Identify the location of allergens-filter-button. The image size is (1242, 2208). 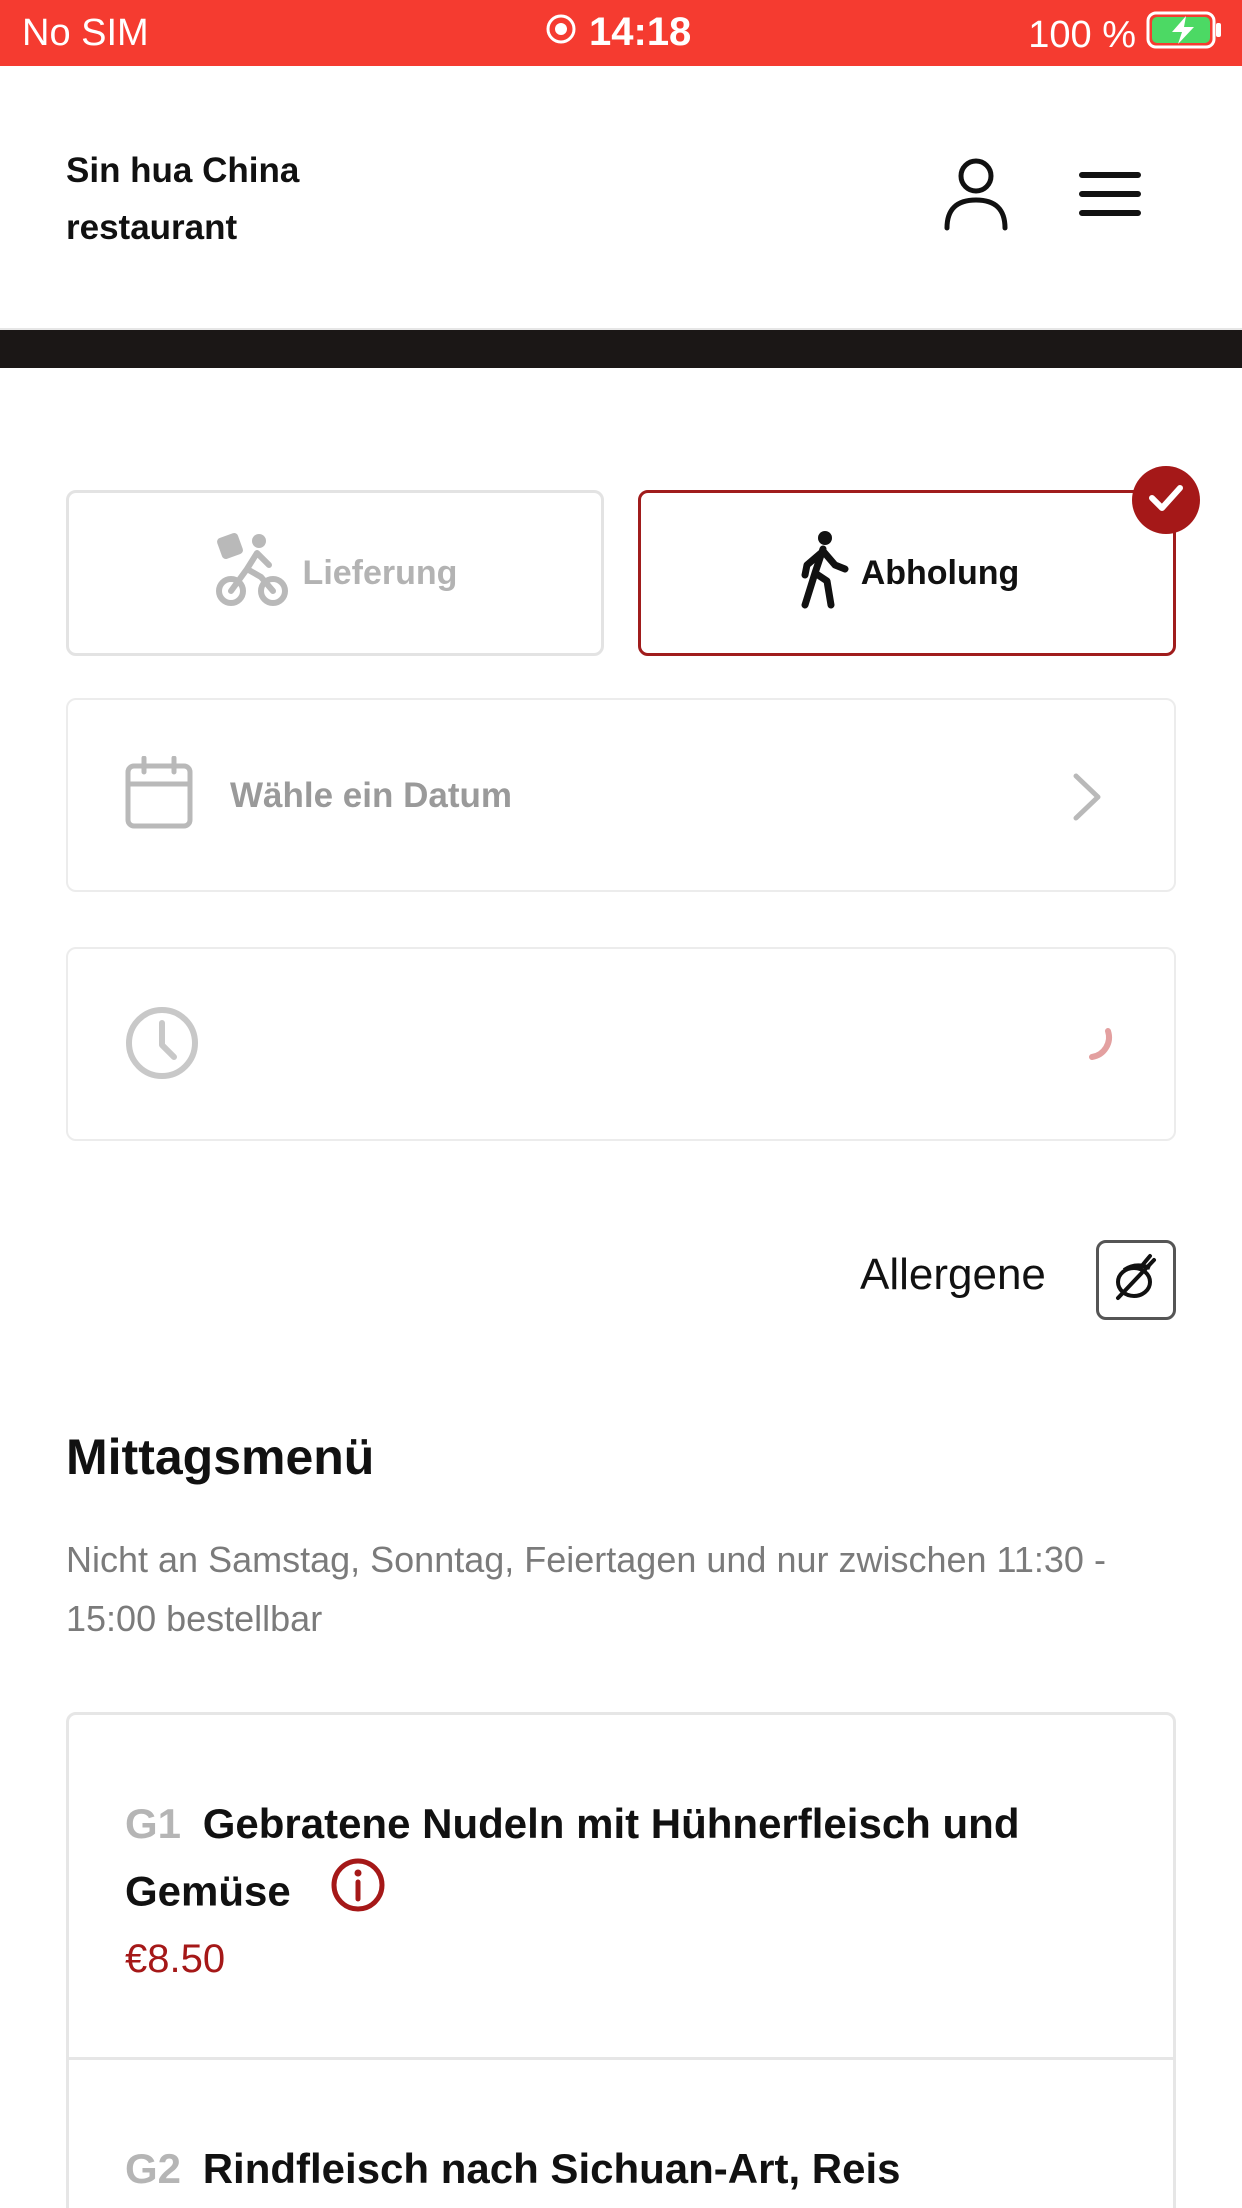
(1136, 1280).